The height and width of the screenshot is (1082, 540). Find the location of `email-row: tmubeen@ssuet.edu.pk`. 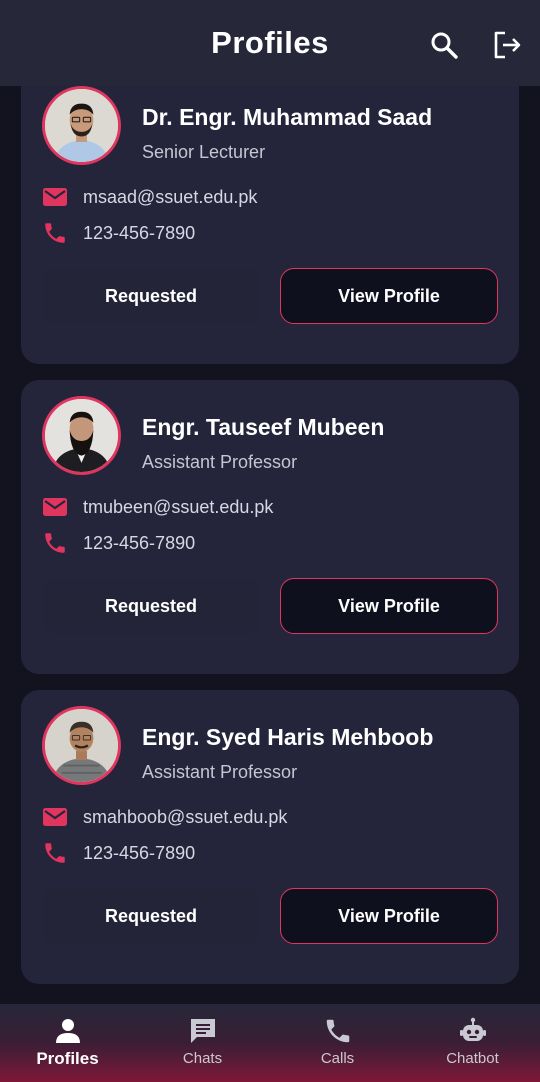

email-row: tmubeen@ssuet.edu.pk is located at coordinates (157, 507).